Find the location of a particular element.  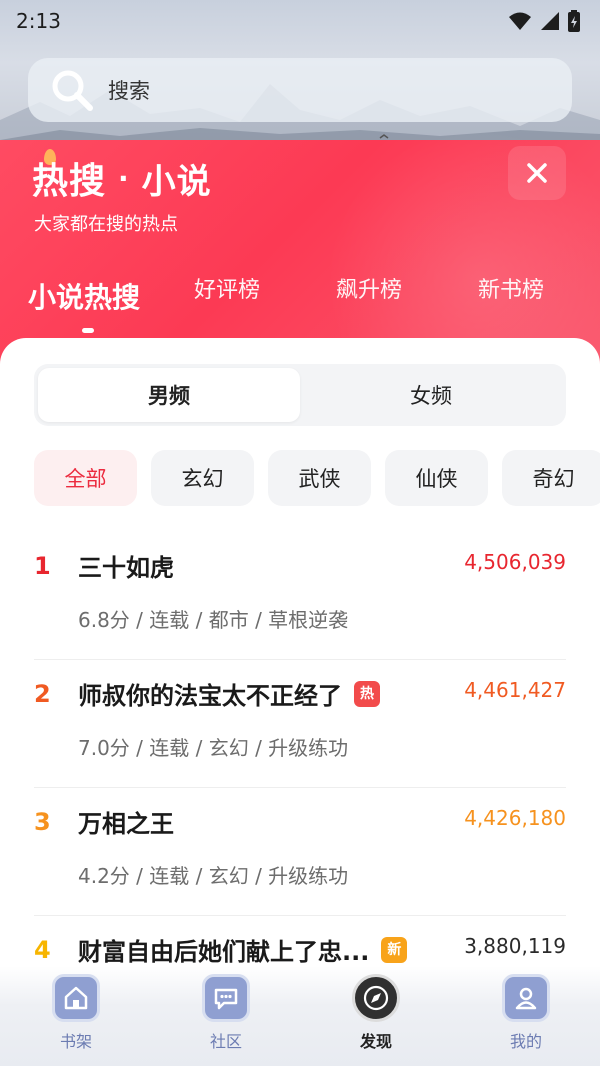

rank-number: 2 is located at coordinates (42, 694).